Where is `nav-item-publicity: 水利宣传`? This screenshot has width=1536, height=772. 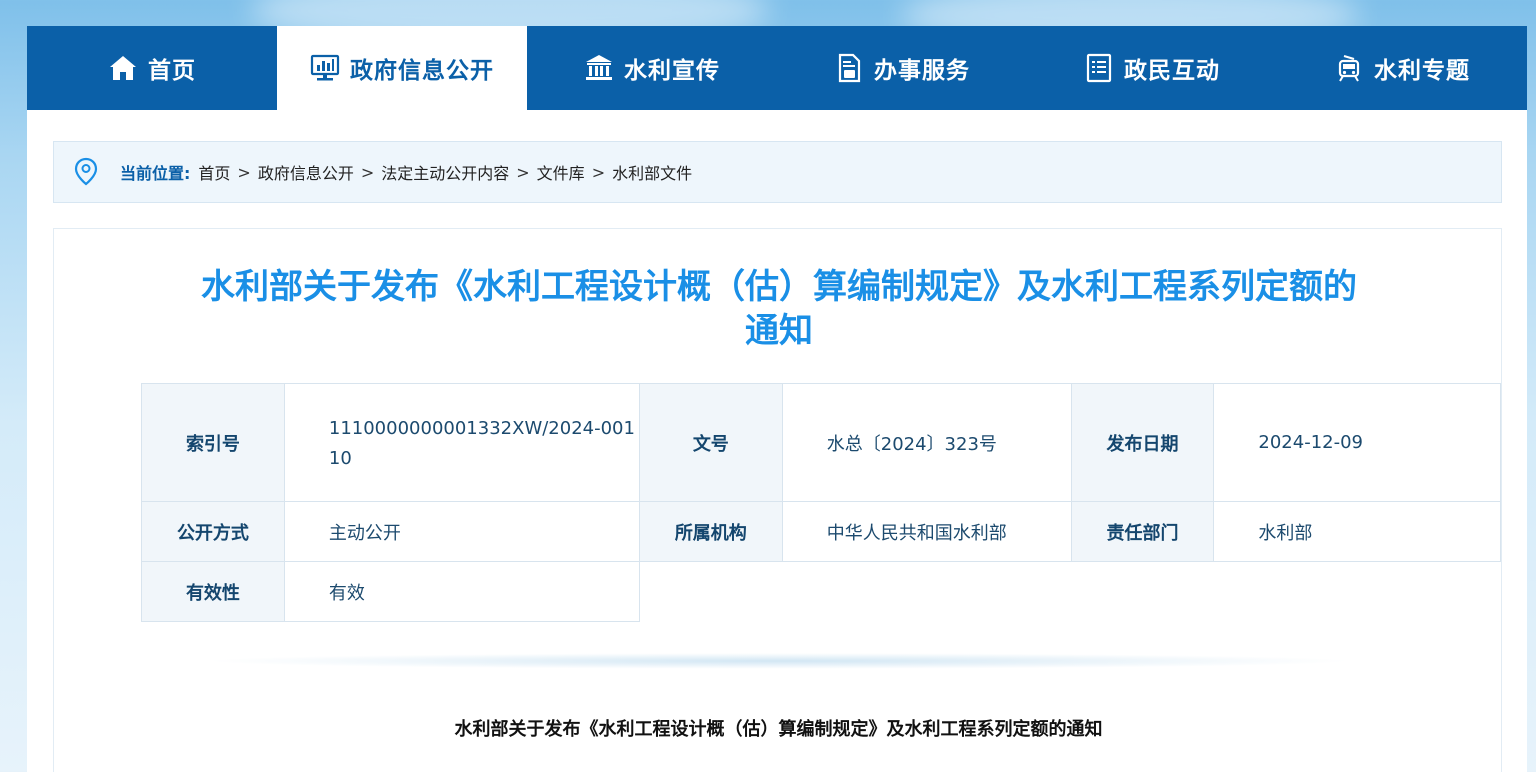 nav-item-publicity: 水利宣传 is located at coordinates (652, 68).